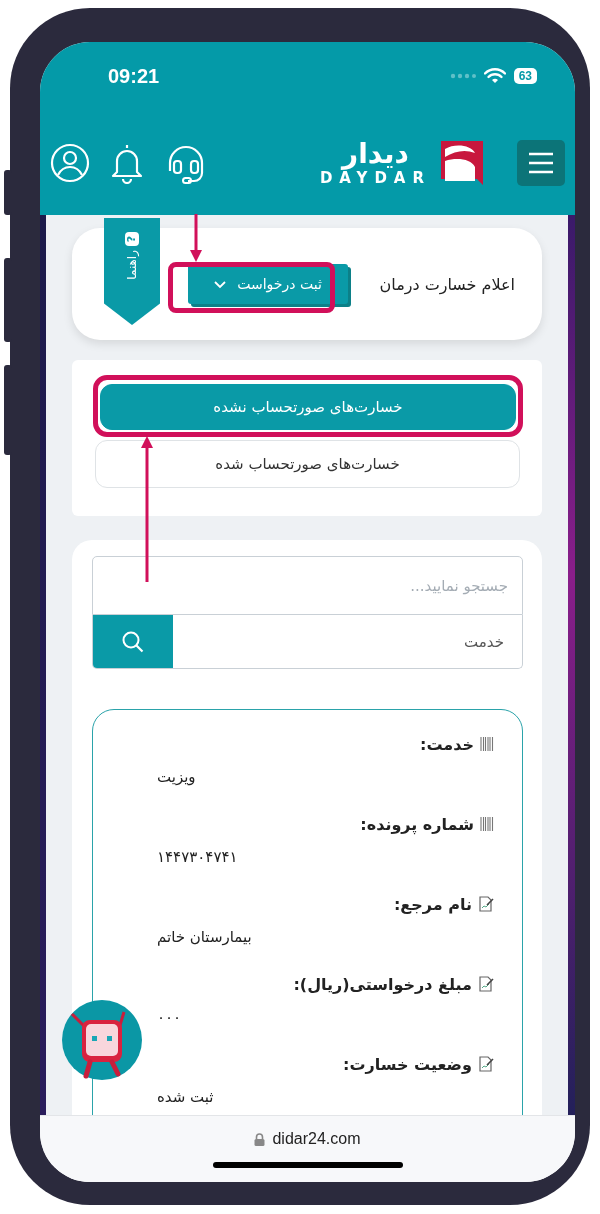  What do you see at coordinates (525, 76) in the screenshot?
I see `battery-indicator: 63` at bounding box center [525, 76].